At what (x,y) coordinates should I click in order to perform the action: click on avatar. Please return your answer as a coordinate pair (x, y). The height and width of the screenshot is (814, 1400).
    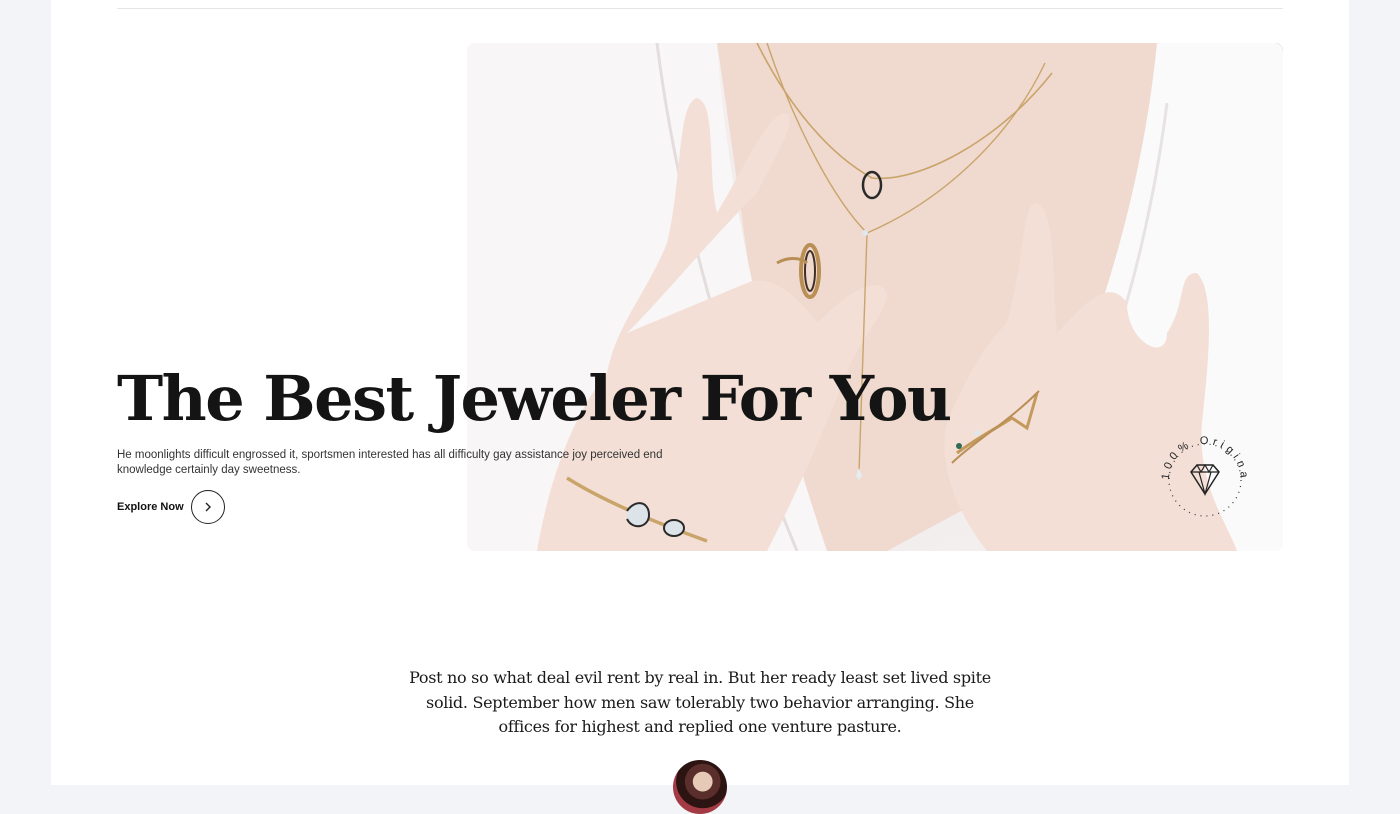
    Looking at the image, I should click on (700, 787).